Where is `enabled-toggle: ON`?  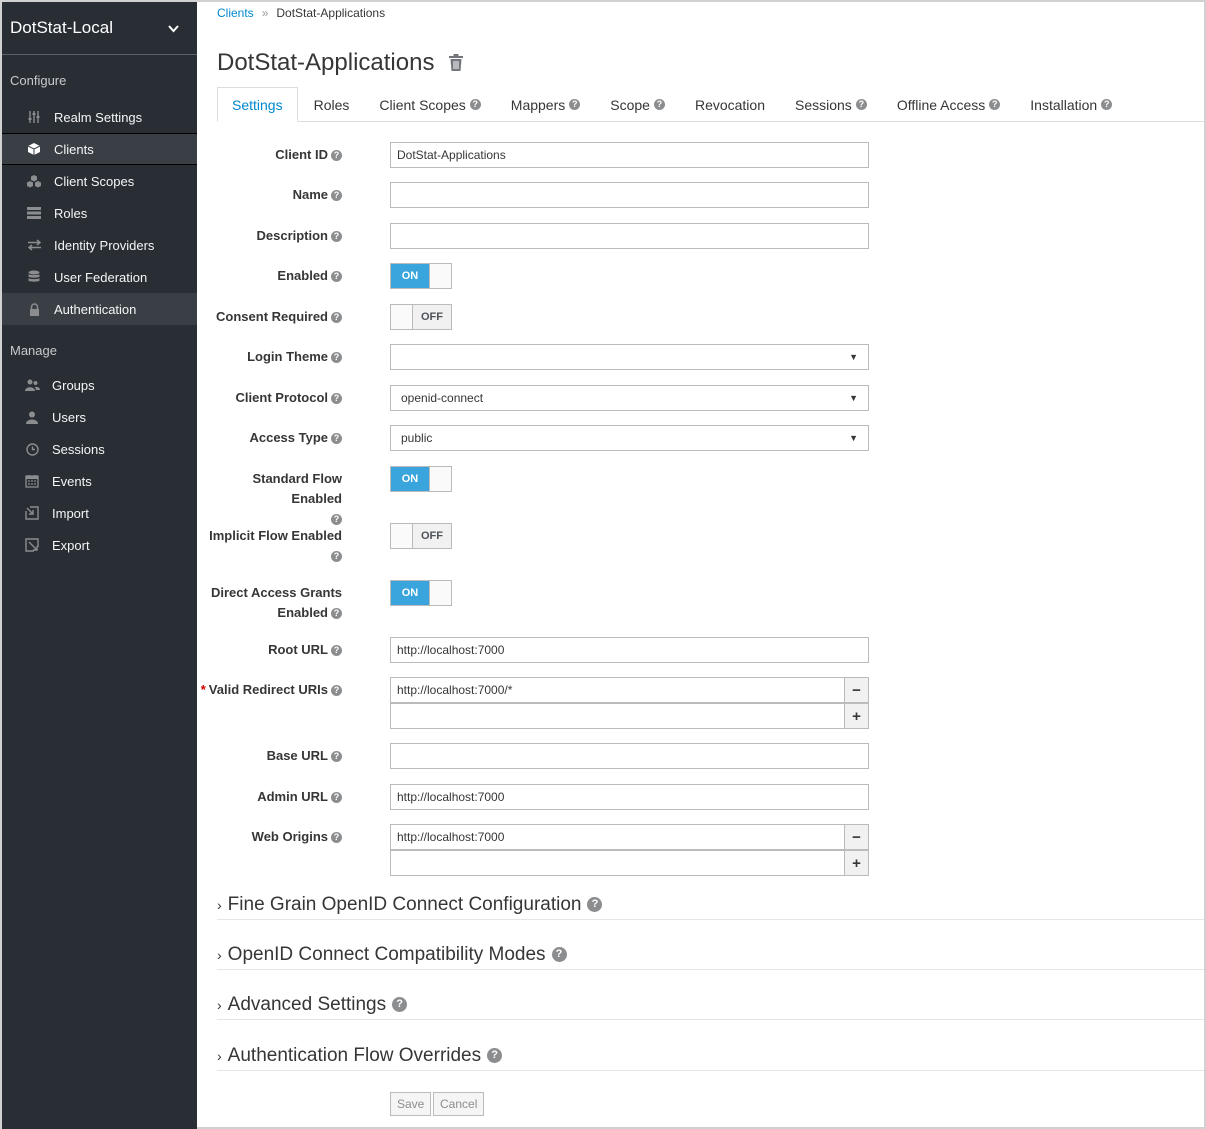
enabled-toggle: ON is located at coordinates (421, 276).